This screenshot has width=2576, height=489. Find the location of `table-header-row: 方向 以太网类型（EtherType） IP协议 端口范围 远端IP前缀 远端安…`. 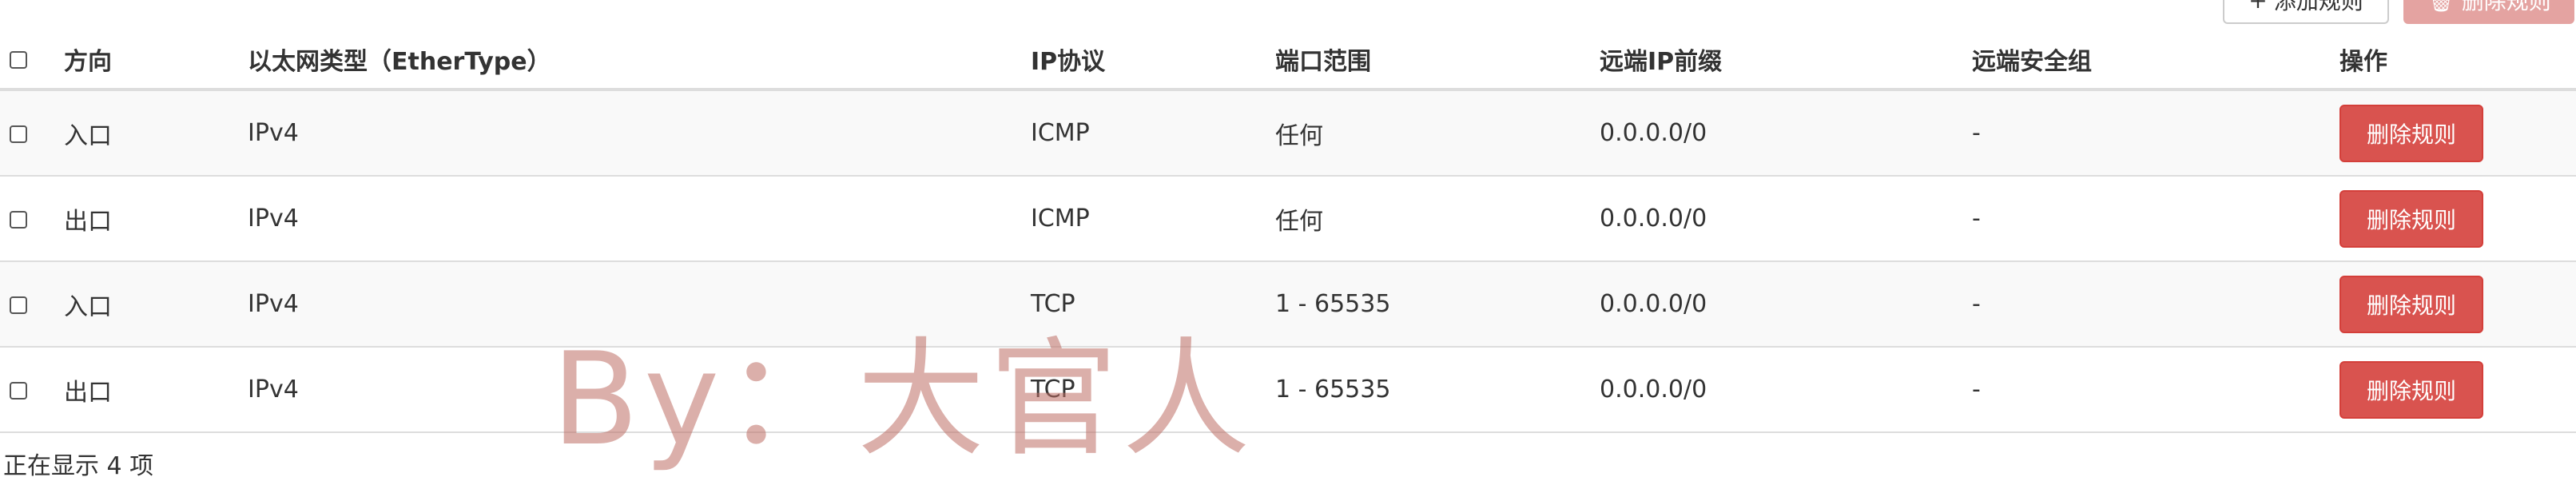

table-header-row: 方向 以太网类型（EtherType） IP协议 端口范围 远端IP前缀 远端安… is located at coordinates (1288, 61).